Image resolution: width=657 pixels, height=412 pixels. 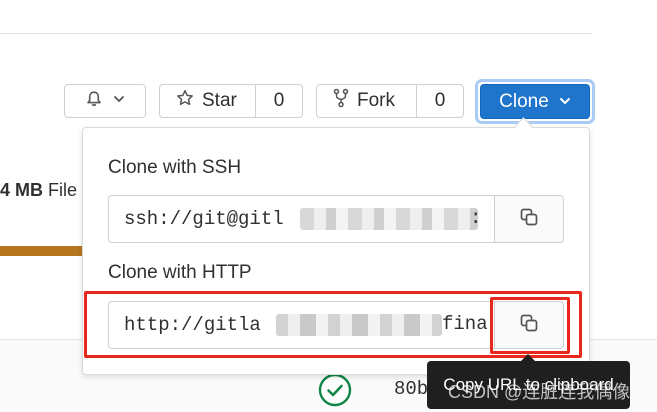 I want to click on ssh-url-tail: :, so click(x=476, y=218).